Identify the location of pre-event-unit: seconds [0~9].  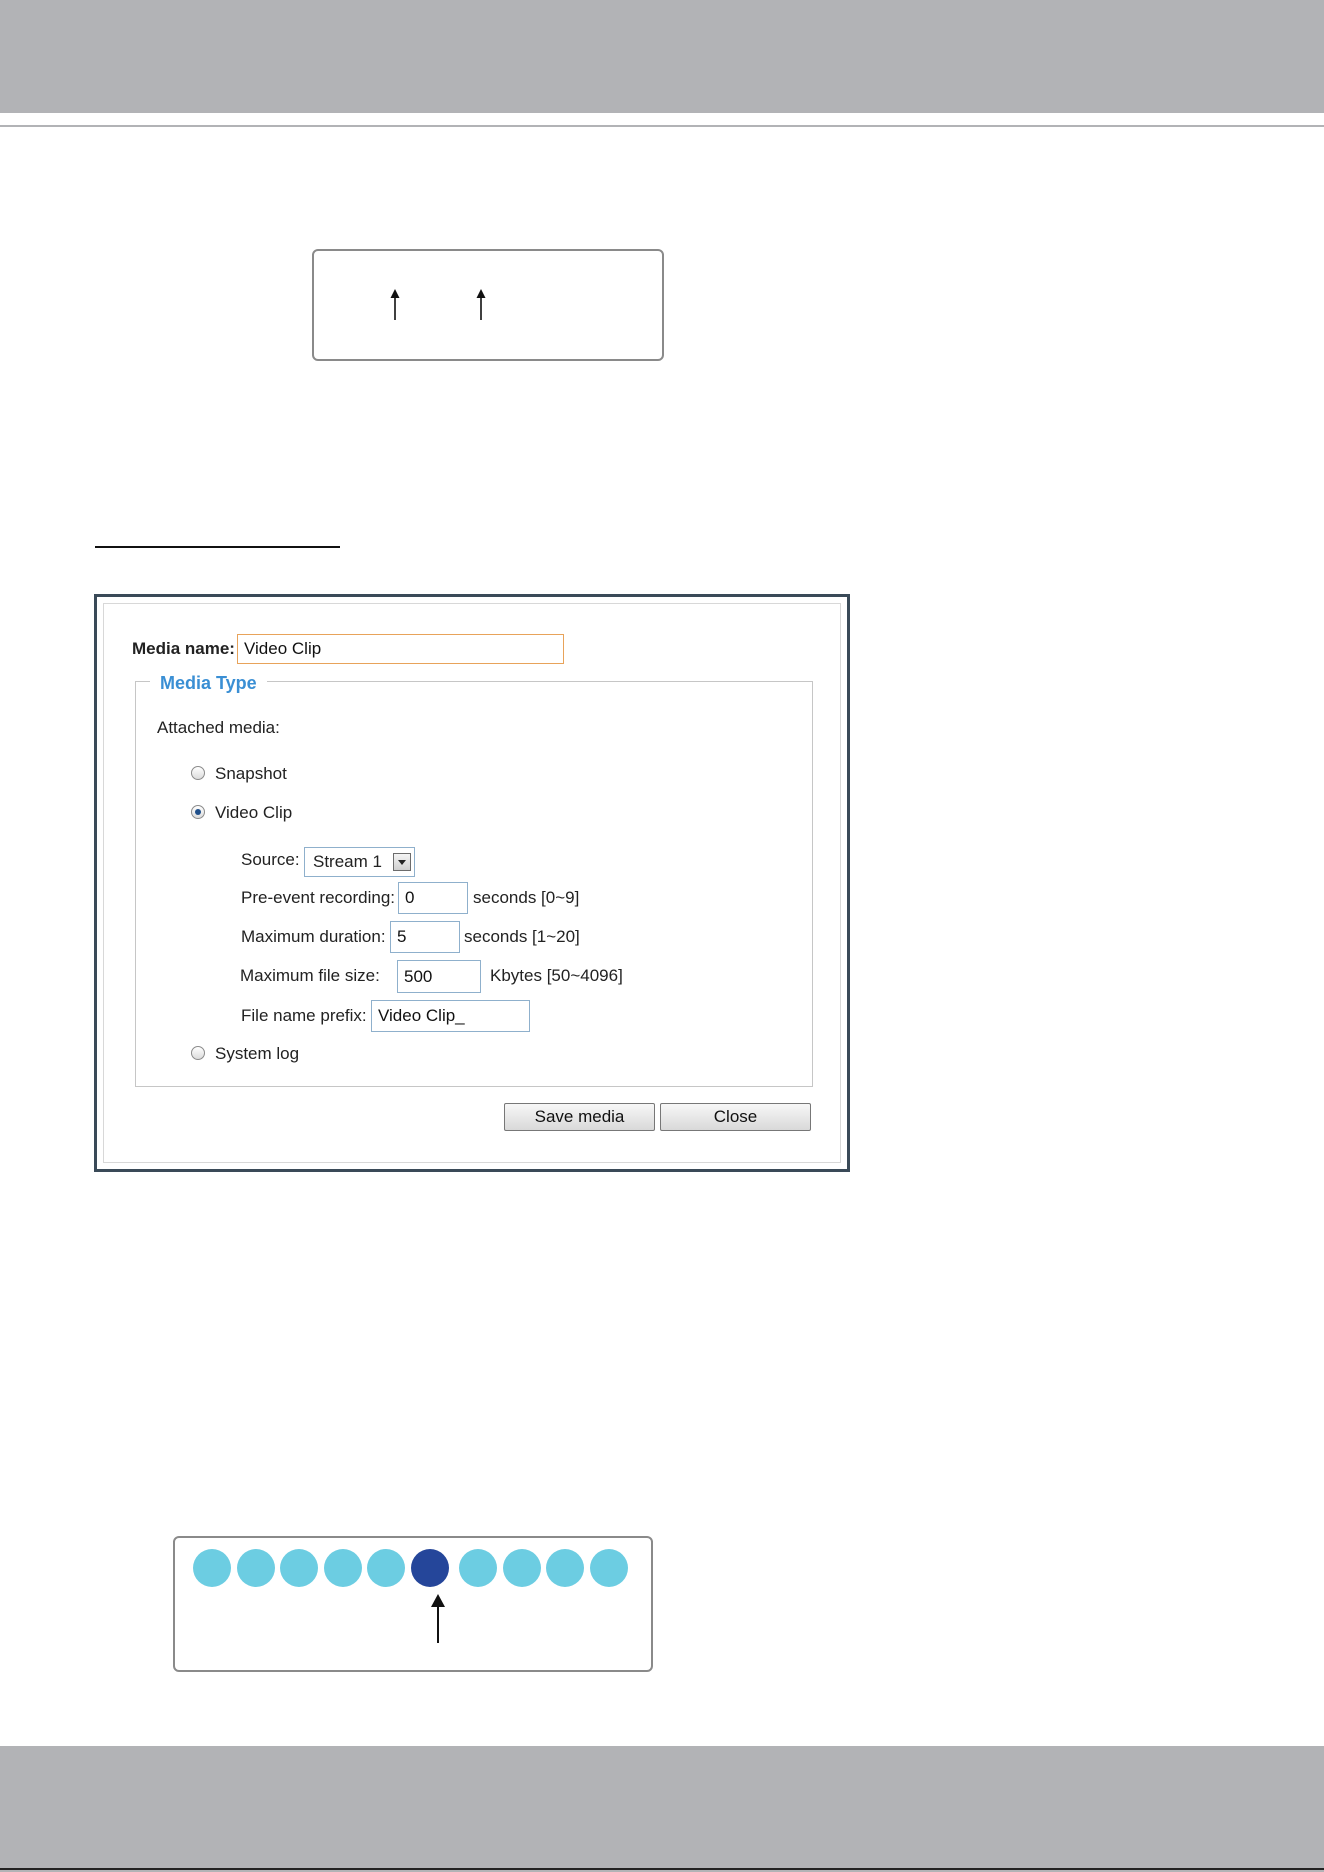
(526, 897).